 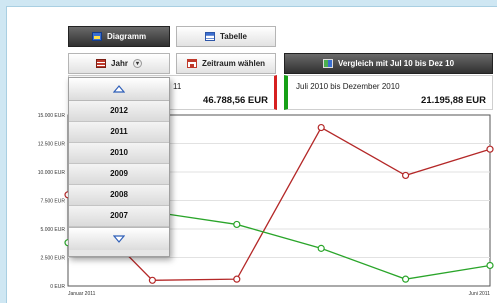 What do you see at coordinates (119, 174) in the screenshot?
I see `year-option: 2009` at bounding box center [119, 174].